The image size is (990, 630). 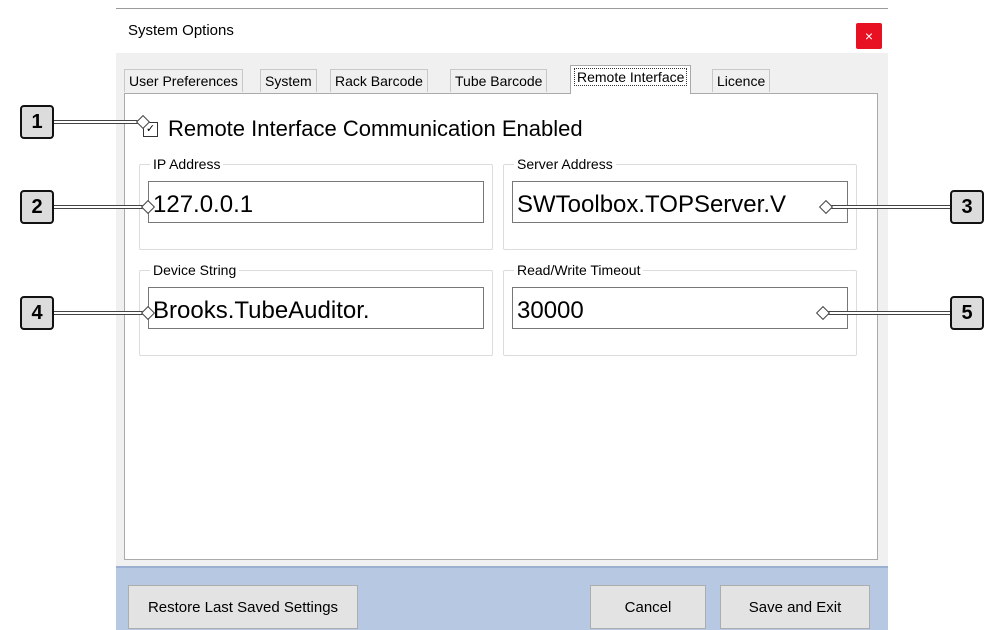 I want to click on ip-address-legend: IP Address, so click(x=187, y=164).